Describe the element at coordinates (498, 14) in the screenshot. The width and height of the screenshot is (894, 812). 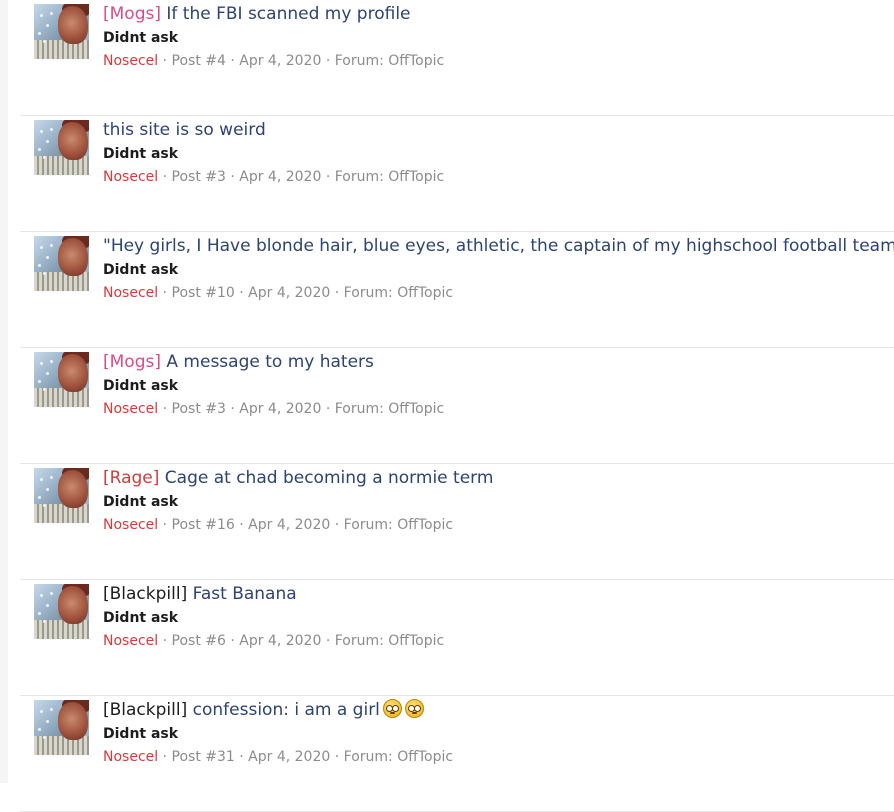
I see `result-title-link: [Mogs] If the FBI scanned my profile` at that location.